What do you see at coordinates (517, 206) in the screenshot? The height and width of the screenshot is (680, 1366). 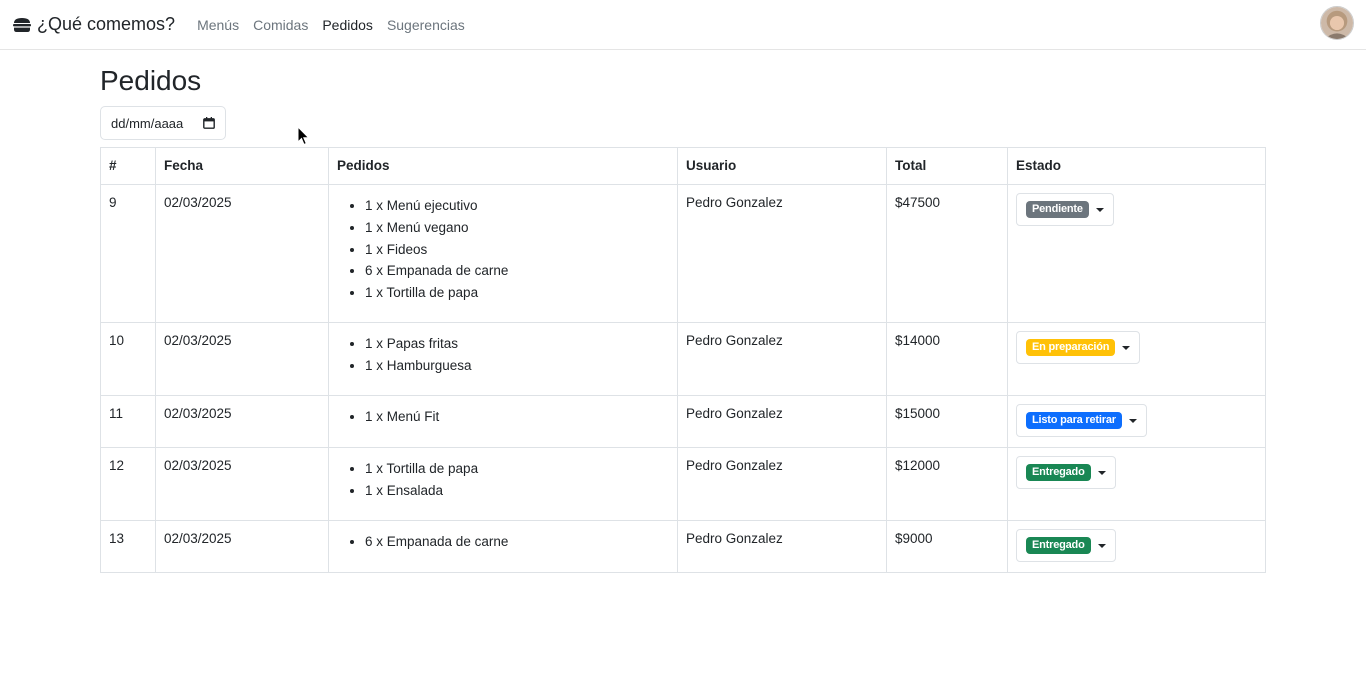 I see `list-item: 1 x Menú ejecutivo` at bounding box center [517, 206].